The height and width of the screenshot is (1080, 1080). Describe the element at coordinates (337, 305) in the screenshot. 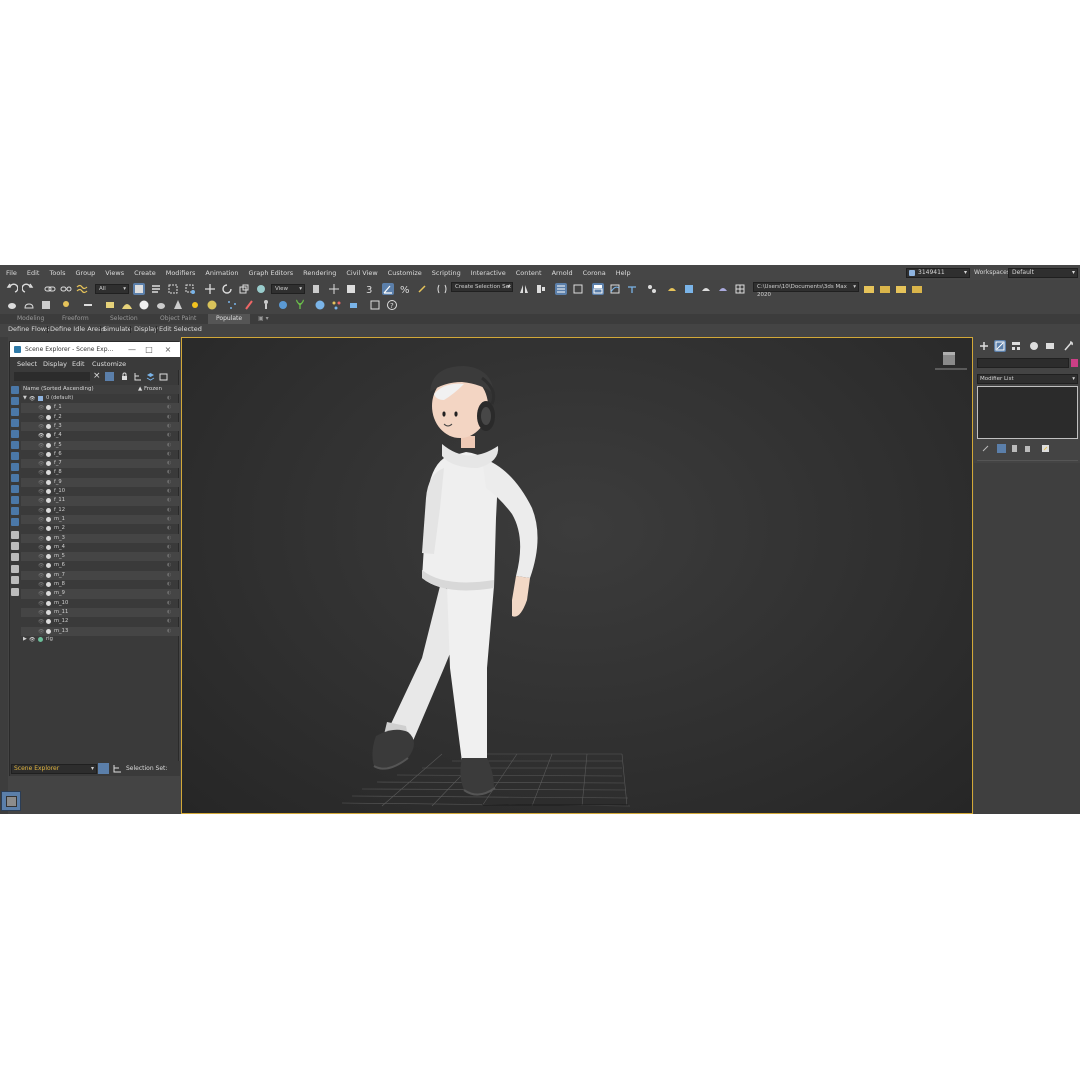

I see `dots-icon` at that location.